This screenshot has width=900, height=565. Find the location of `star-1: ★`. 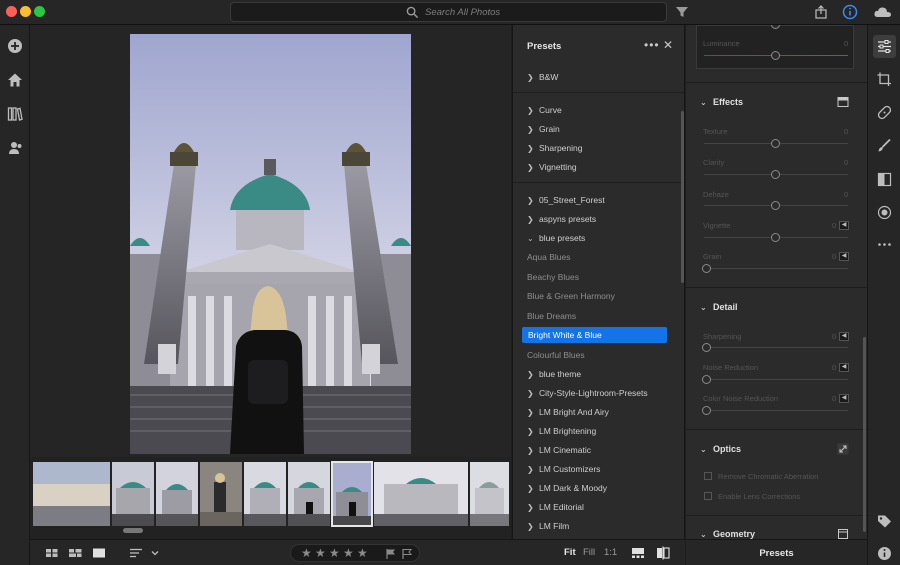

star-1: ★ is located at coordinates (306, 553).